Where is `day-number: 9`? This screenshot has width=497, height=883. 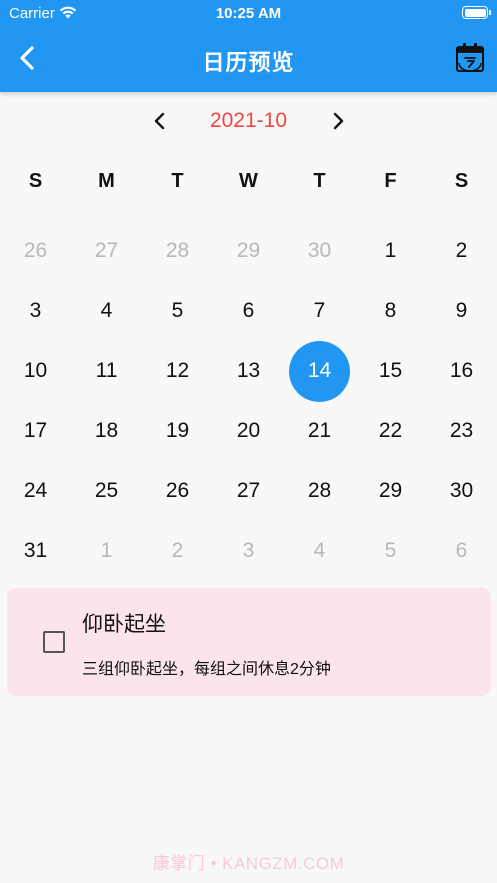
day-number: 9 is located at coordinates (461, 310).